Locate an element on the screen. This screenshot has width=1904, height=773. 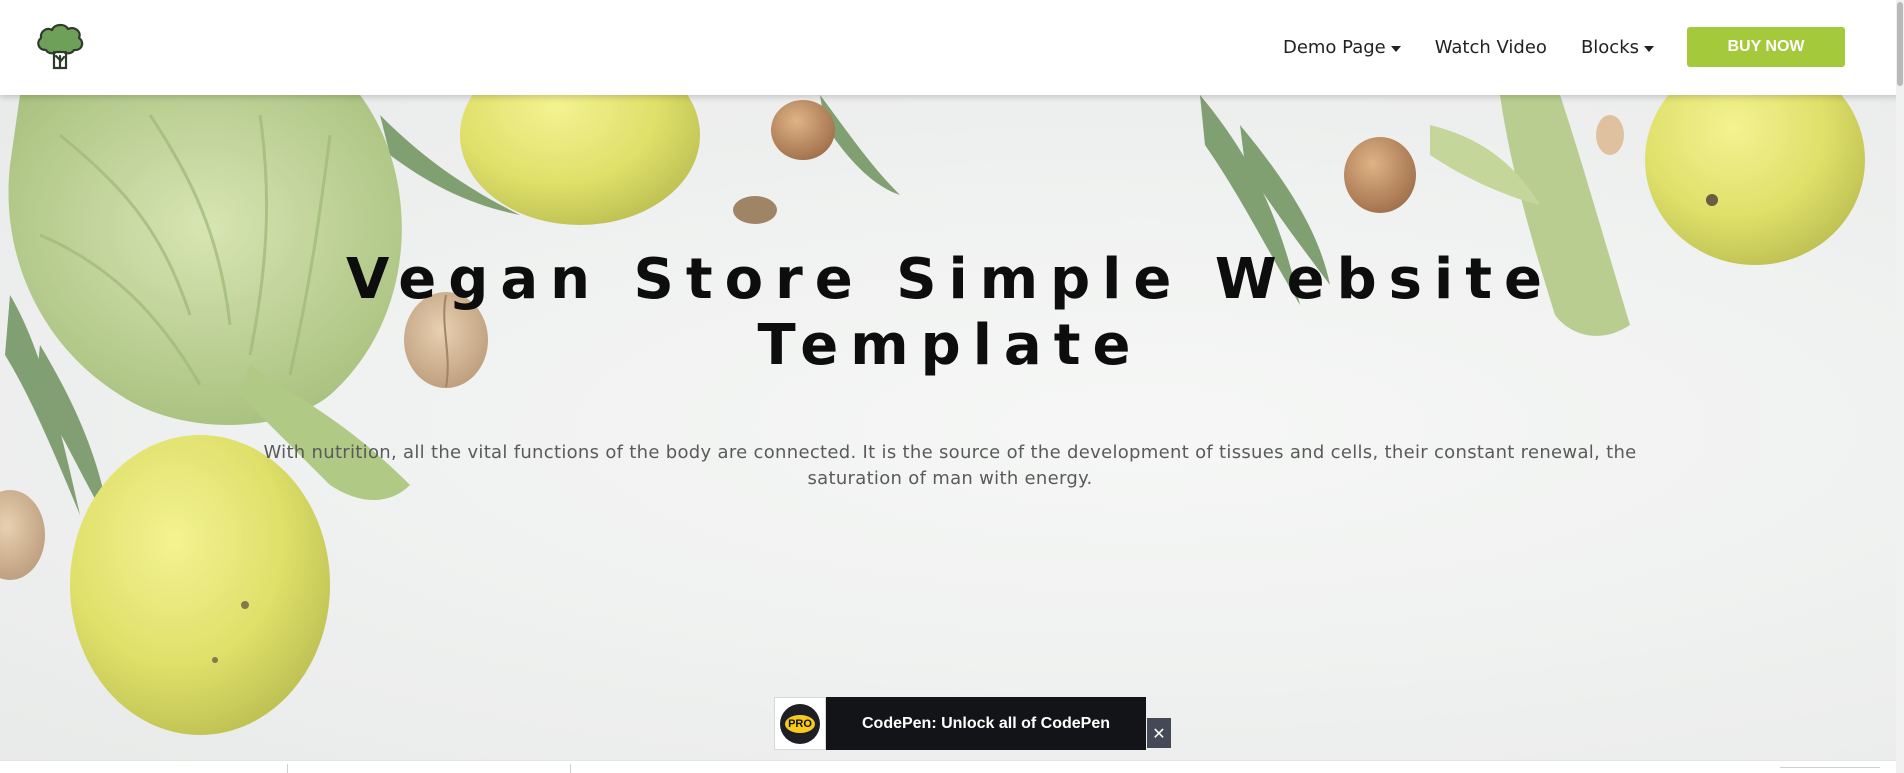
nav-item-label: Blocks is located at coordinates (1609, 47).